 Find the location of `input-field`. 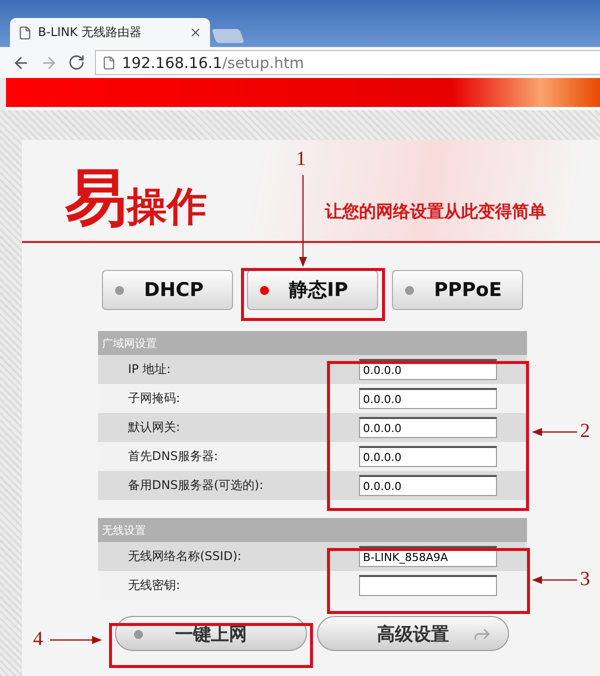

input-field is located at coordinates (428, 585).